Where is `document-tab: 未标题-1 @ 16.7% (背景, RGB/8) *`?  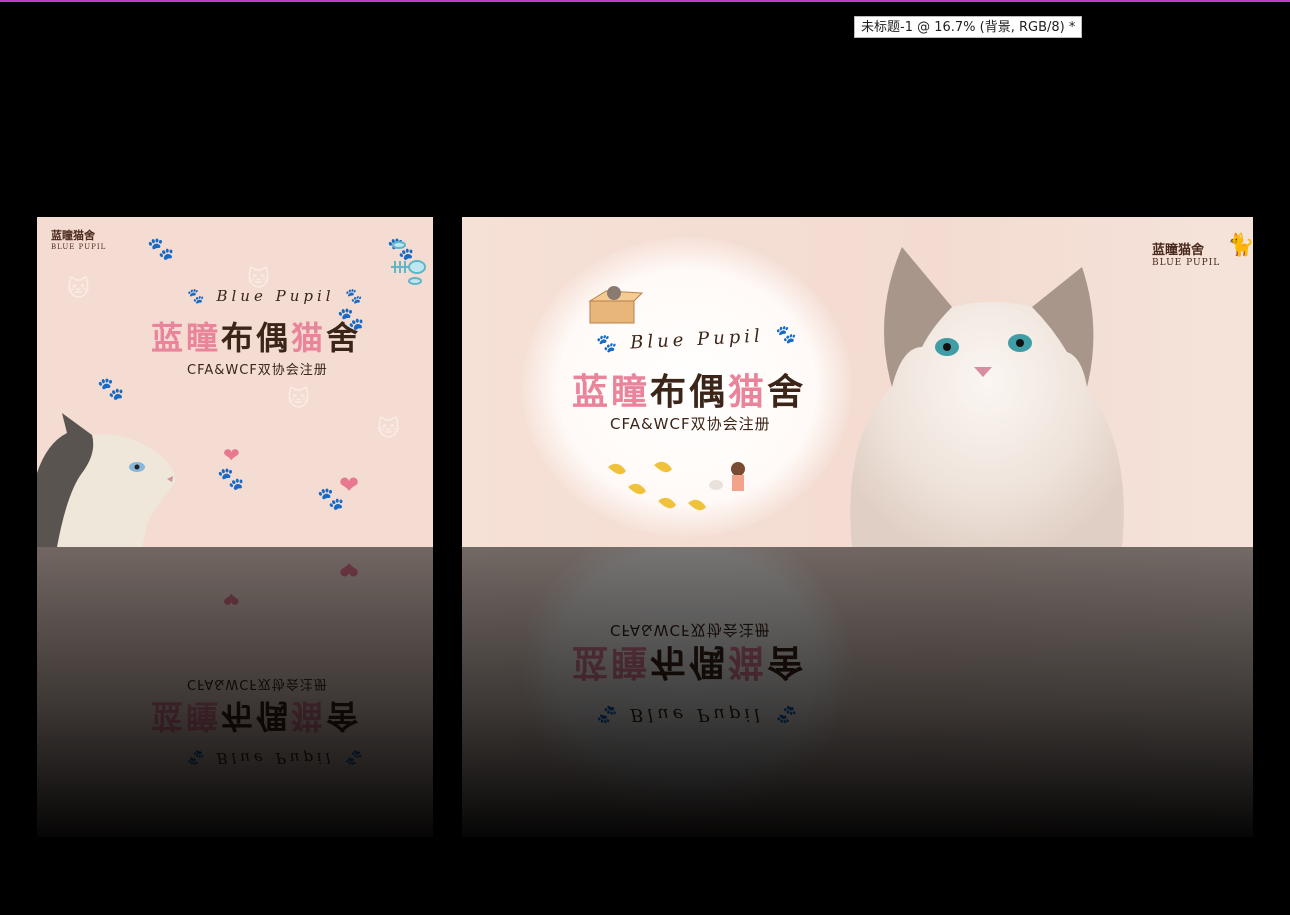 document-tab: 未标题-1 @ 16.7% (背景, RGB/8) * is located at coordinates (968, 27).